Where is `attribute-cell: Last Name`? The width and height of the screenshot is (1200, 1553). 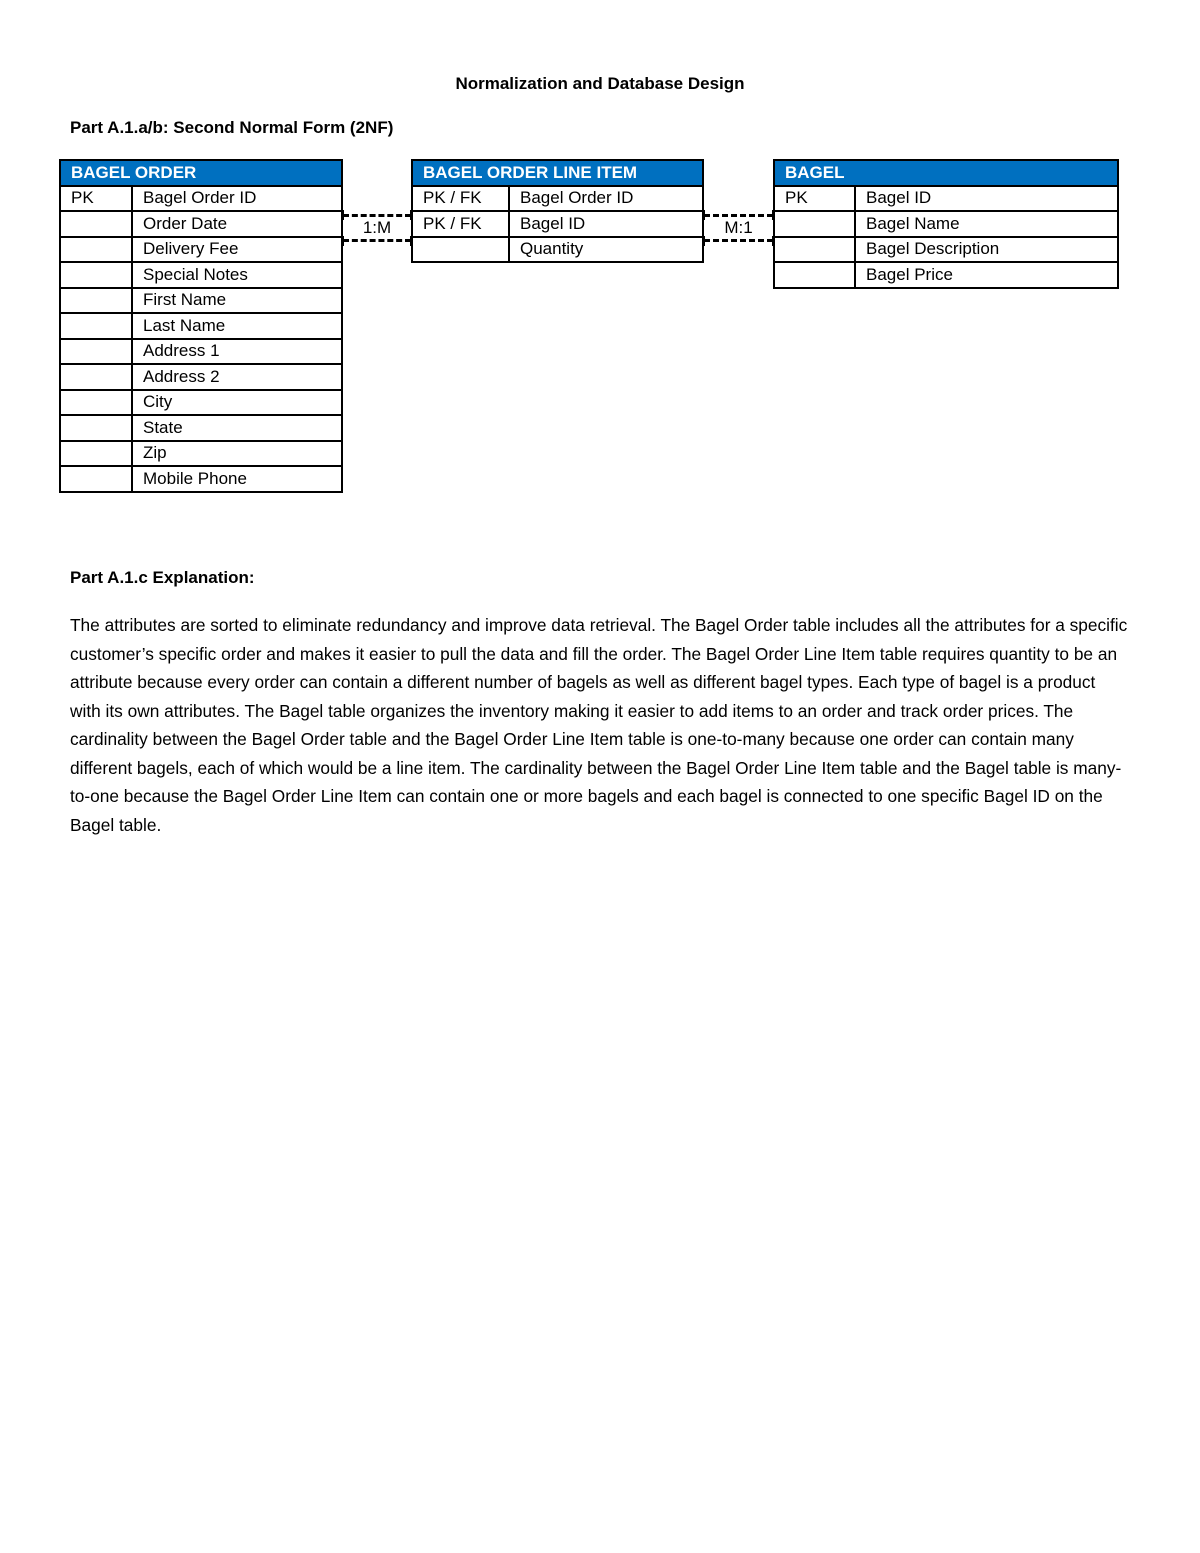
attribute-cell: Last Name is located at coordinates (237, 326).